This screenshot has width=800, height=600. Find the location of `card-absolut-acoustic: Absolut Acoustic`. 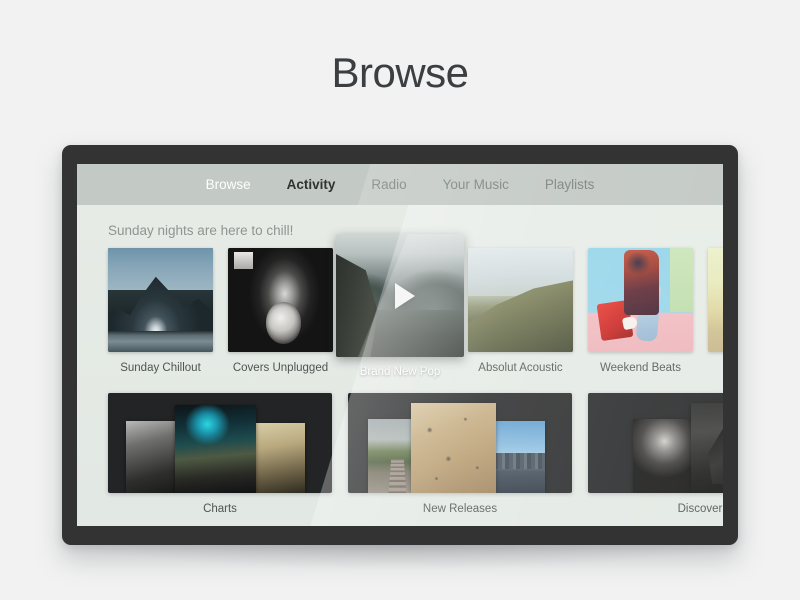

card-absolut-acoustic: Absolut Acoustic is located at coordinates (520, 311).